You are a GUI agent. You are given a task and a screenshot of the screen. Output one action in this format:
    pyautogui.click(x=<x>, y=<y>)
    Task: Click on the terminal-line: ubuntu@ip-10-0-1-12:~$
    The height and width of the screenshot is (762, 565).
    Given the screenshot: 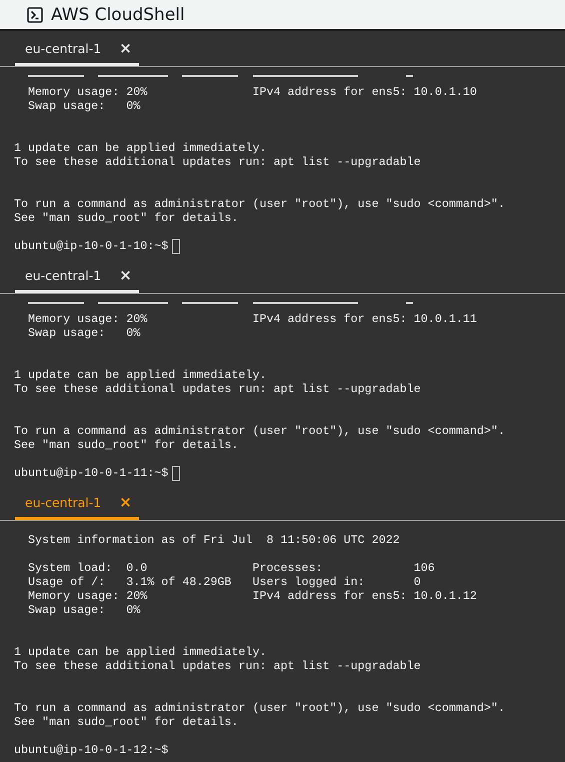 What is the action you would take?
    pyautogui.click(x=91, y=750)
    